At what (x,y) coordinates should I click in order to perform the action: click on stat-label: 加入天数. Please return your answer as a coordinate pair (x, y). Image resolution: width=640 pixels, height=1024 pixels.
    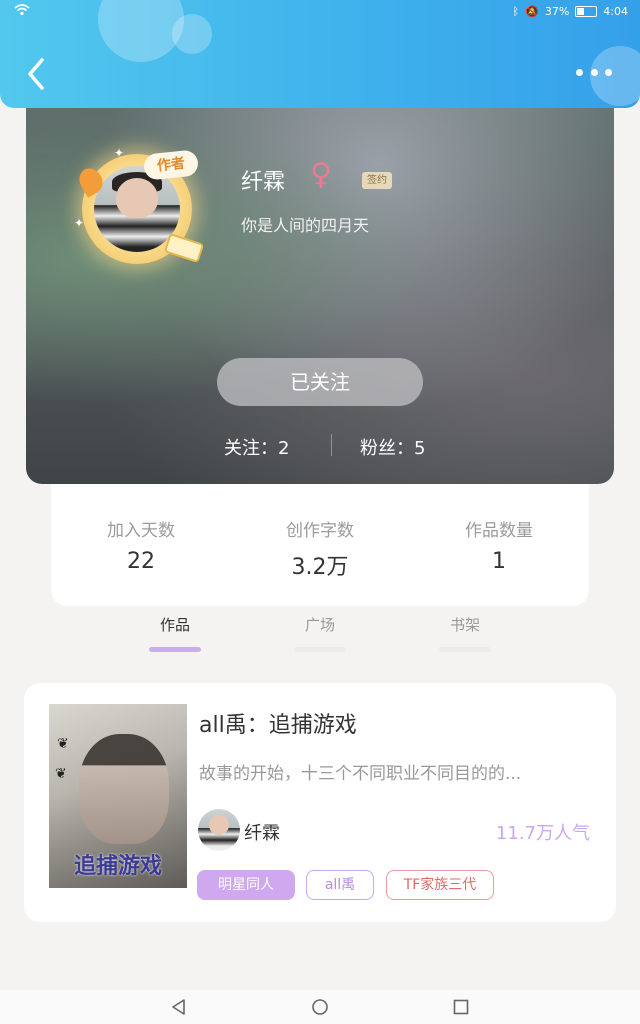
    Looking at the image, I should click on (141, 531).